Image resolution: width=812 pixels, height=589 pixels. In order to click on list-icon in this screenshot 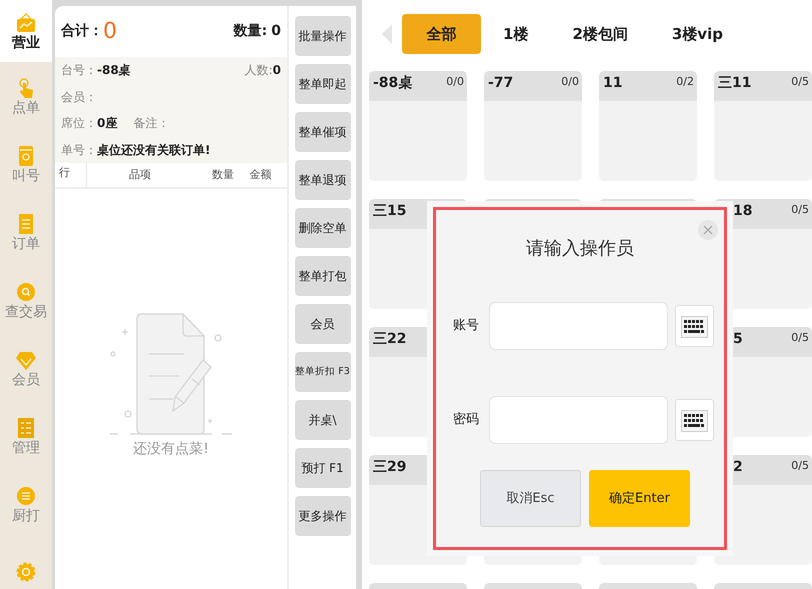, I will do `click(26, 496)`.